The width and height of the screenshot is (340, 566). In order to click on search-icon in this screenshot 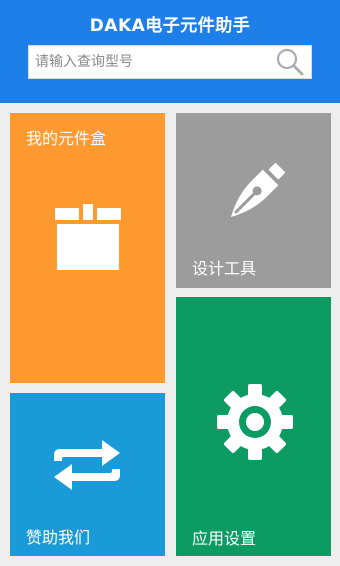, I will do `click(290, 62)`.